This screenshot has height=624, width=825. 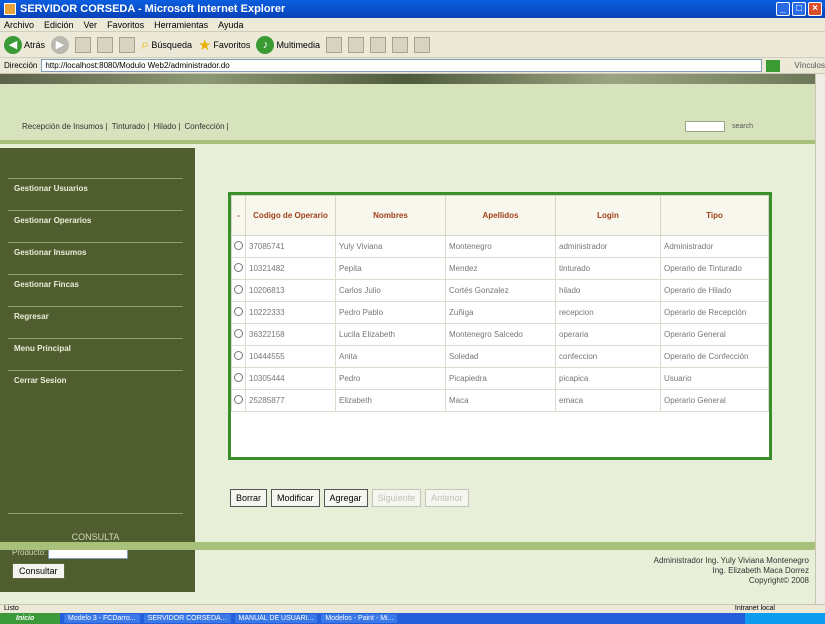 I want to click on sidebar-item-insumos: Gestionar Insumos, so click(x=95, y=252).